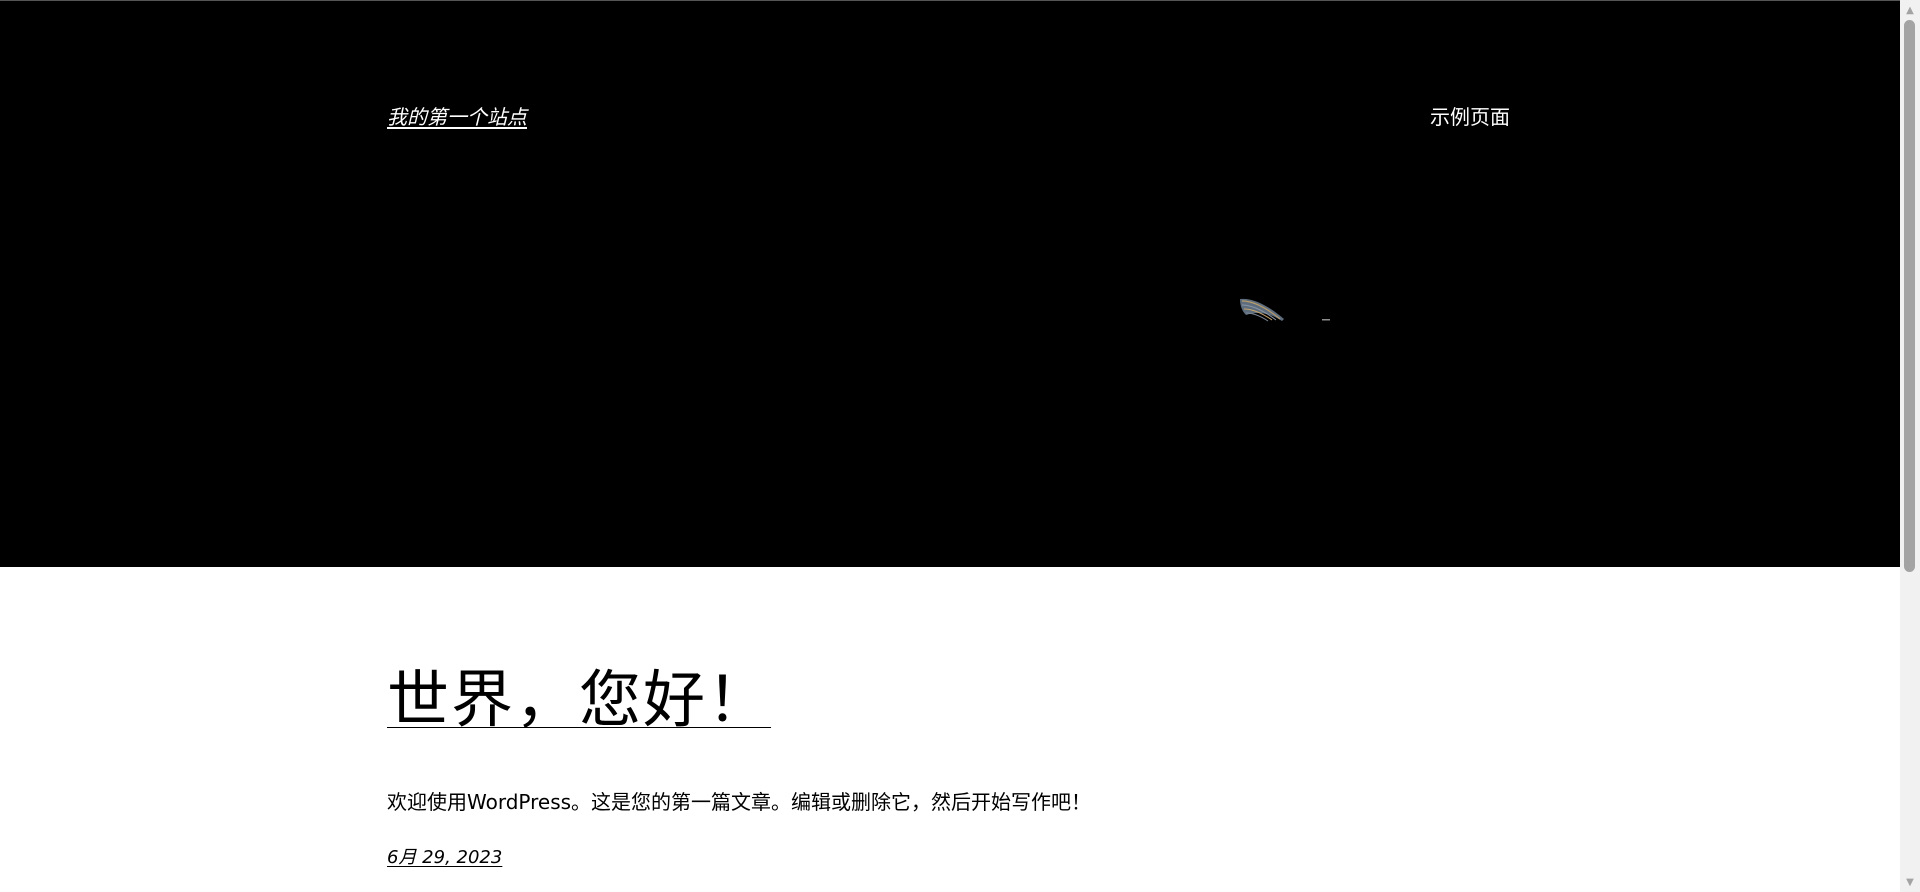  I want to click on post-date-link: 6月 29, 2023, so click(444, 856).